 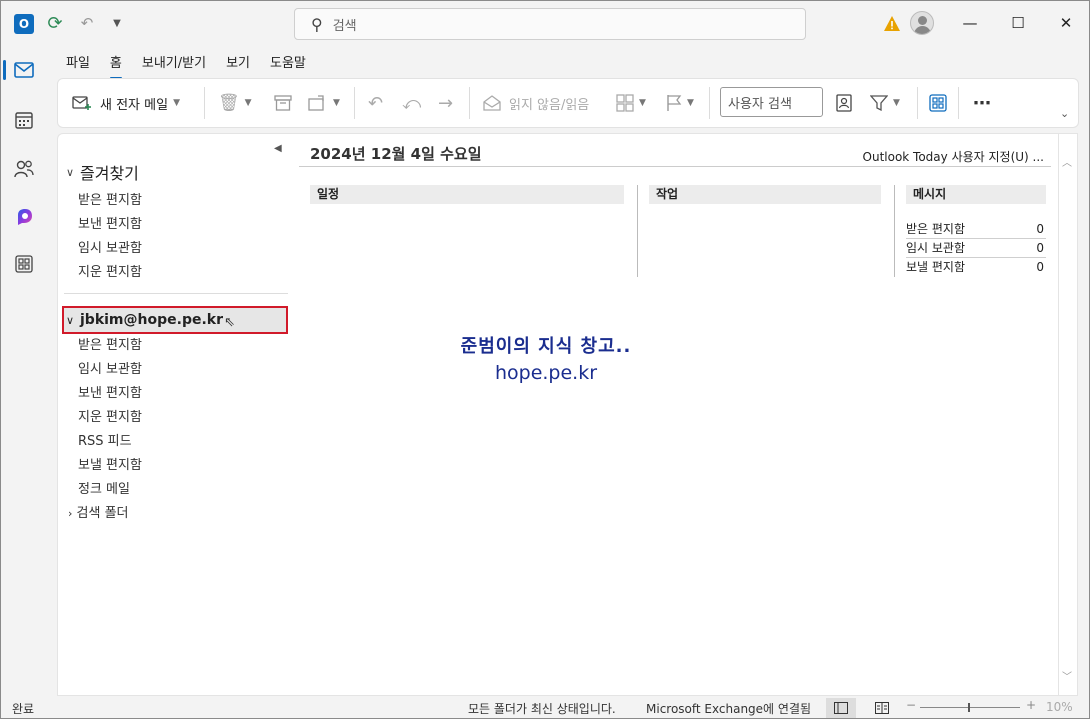 I want to click on calendar-header: 일정, so click(x=467, y=194).